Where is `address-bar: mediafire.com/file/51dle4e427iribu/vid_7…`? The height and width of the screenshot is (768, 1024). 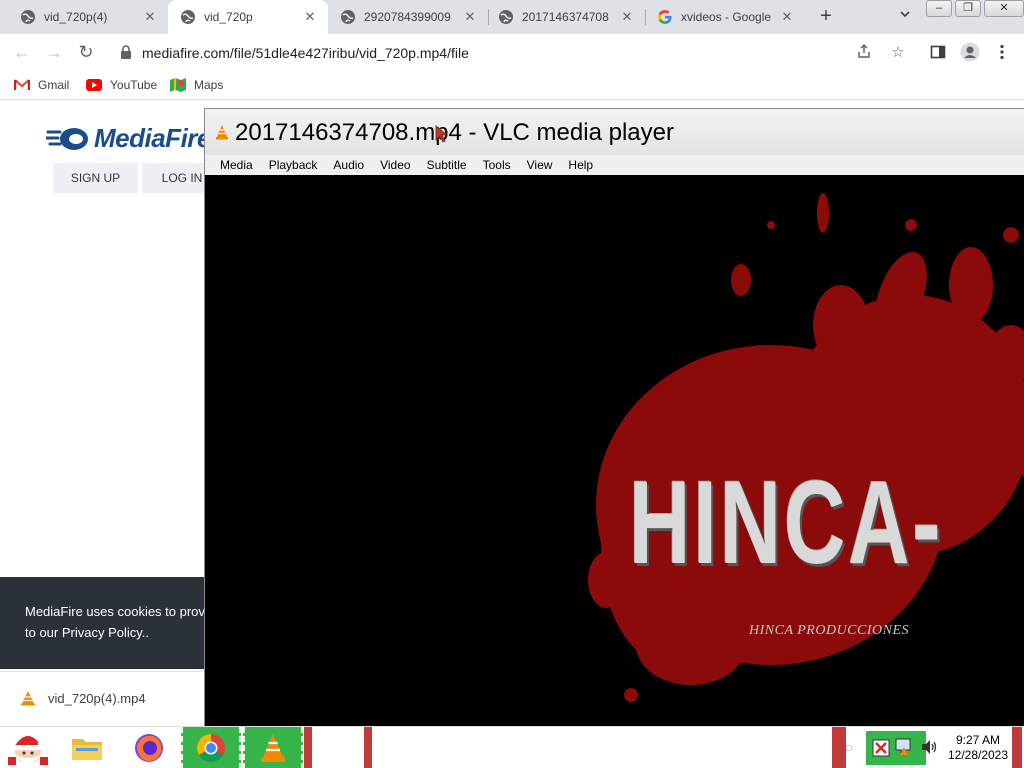 address-bar: mediafire.com/file/51dle4e427iribu/vid_7… is located at coordinates (513, 52).